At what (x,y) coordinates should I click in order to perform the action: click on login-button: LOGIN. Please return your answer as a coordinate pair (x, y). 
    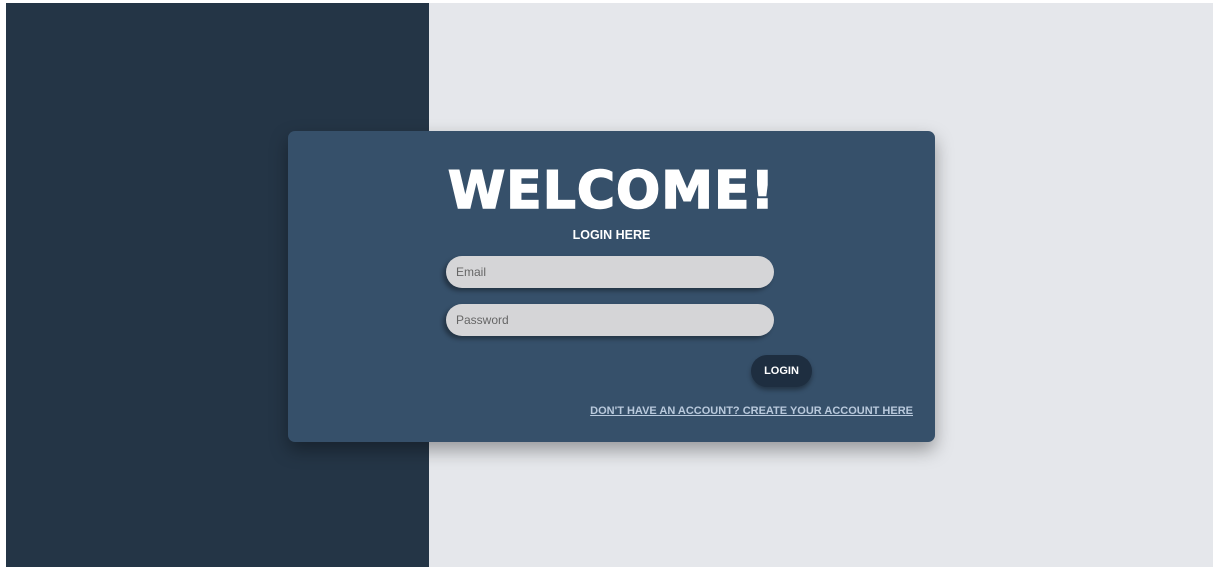
    Looking at the image, I should click on (781, 371).